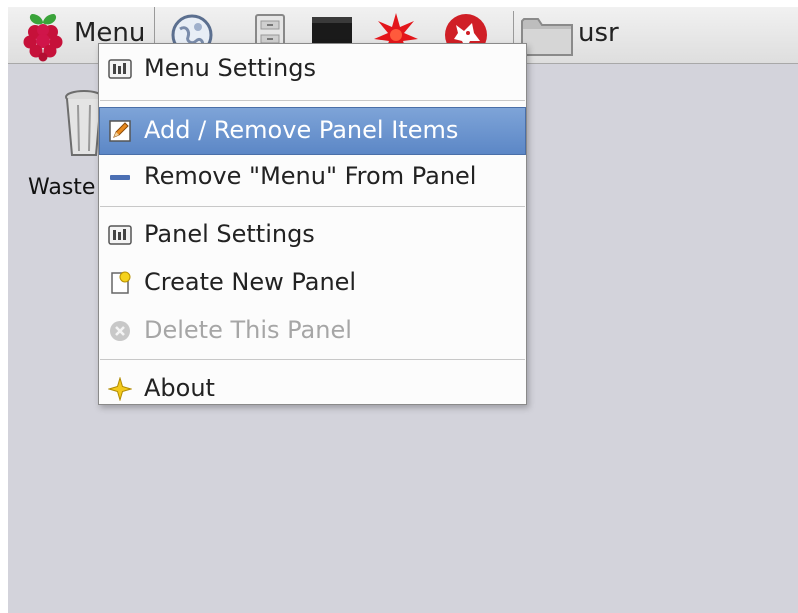  What do you see at coordinates (120, 177) in the screenshot?
I see `remove-icon` at bounding box center [120, 177].